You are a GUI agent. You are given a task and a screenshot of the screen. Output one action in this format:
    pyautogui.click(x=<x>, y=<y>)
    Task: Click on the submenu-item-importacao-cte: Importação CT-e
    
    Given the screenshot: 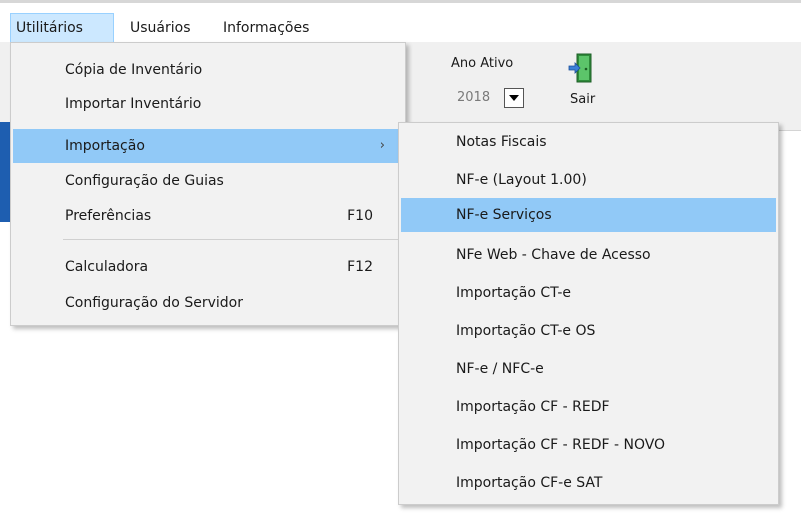 What is the action you would take?
    pyautogui.click(x=588, y=293)
    